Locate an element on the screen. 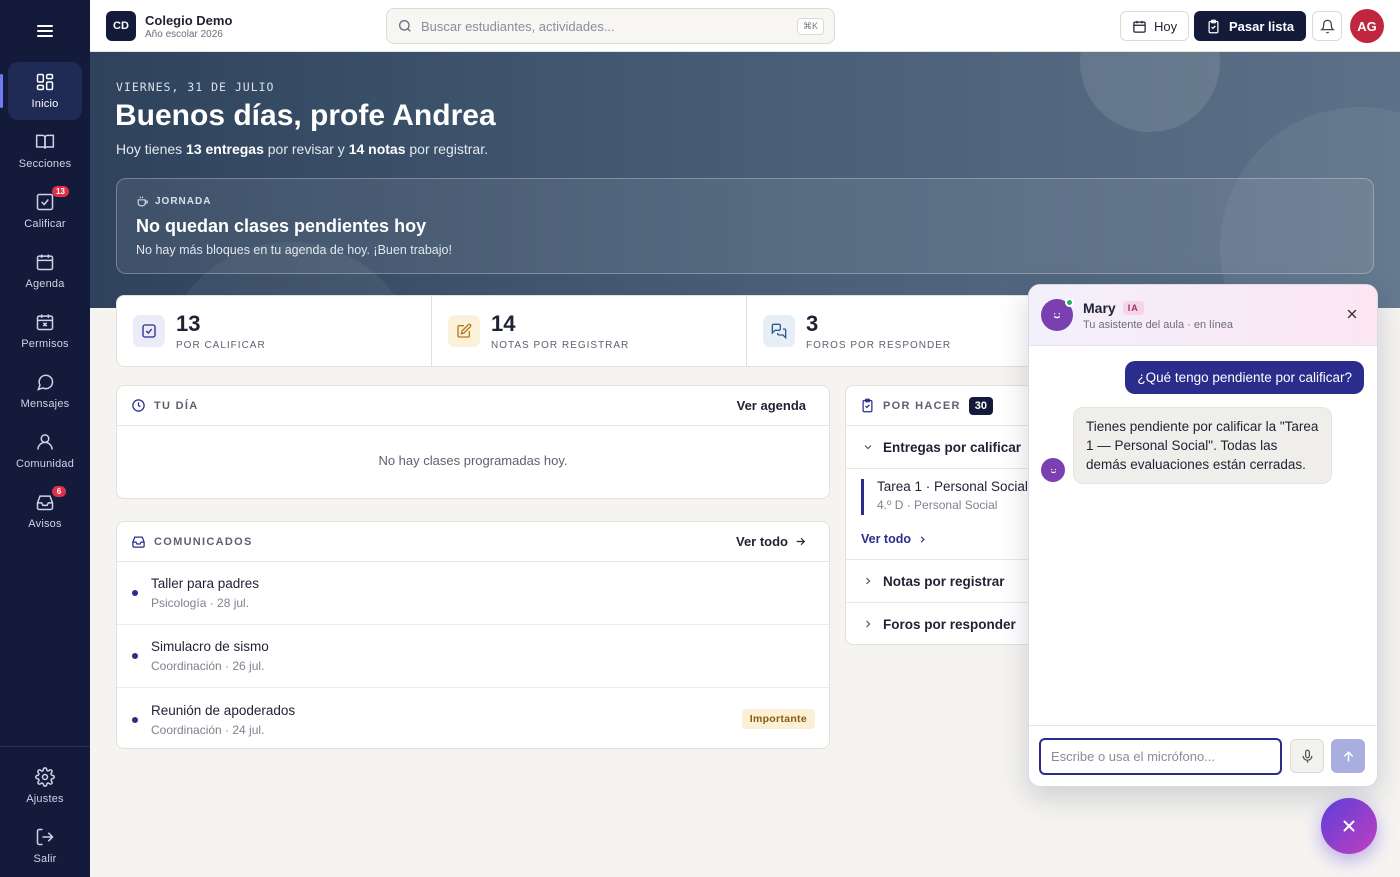 This screenshot has width=1400, height=877. sidebar-item-label: Ajustes is located at coordinates (45, 799).